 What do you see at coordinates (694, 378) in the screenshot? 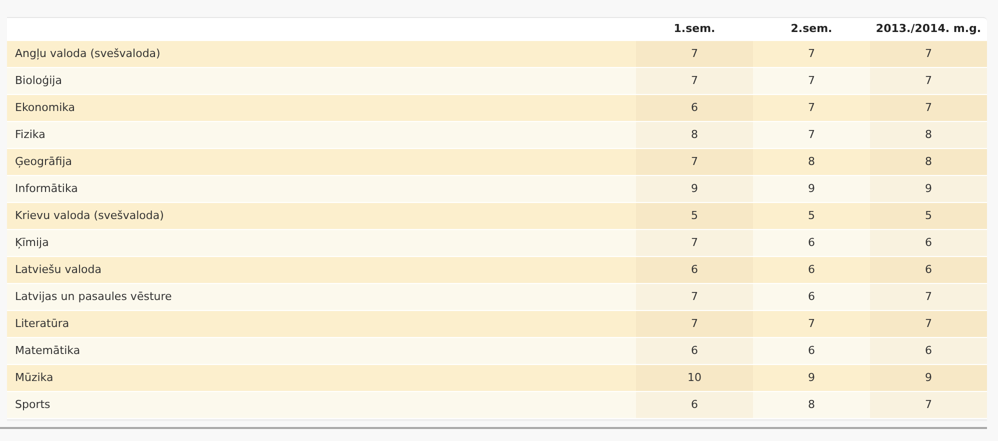
I see `grade-cell: 10` at bounding box center [694, 378].